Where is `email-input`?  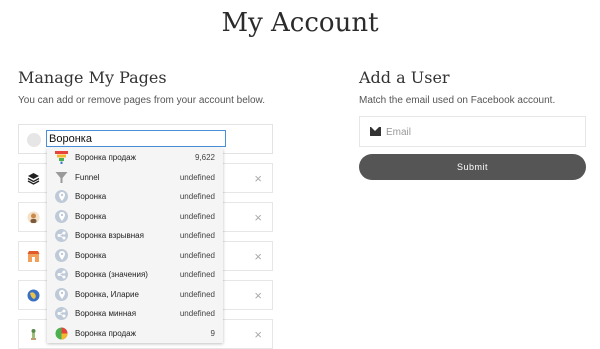
email-input is located at coordinates (481, 132).